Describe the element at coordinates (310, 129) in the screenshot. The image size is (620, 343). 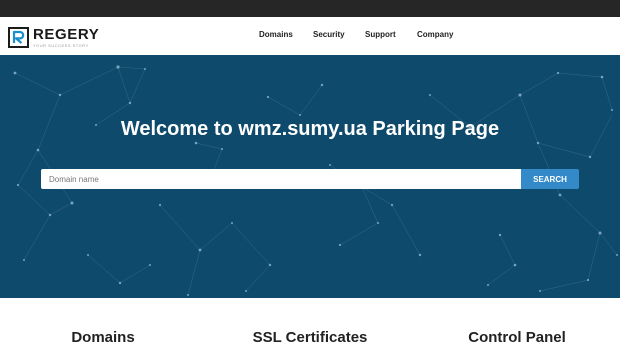
I see `hero-title: Welcome to wmz.sumy.ua Parking Page` at that location.